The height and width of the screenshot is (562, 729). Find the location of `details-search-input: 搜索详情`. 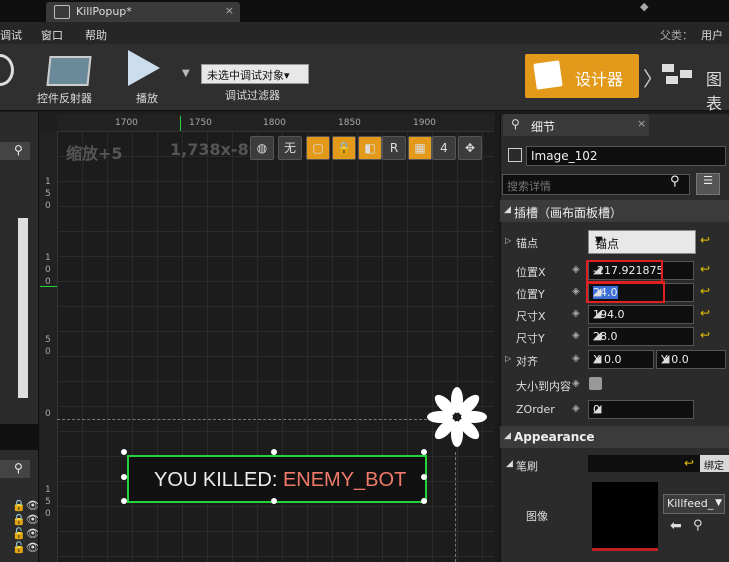

details-search-input: 搜索详情 is located at coordinates (596, 184).